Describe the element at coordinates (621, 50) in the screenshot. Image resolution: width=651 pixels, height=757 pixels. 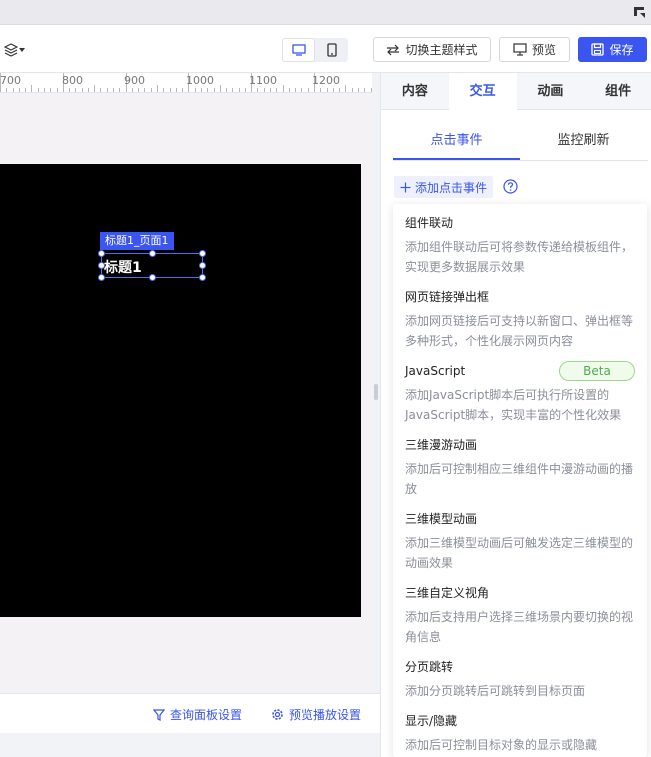
I see `save-label: 保存` at that location.